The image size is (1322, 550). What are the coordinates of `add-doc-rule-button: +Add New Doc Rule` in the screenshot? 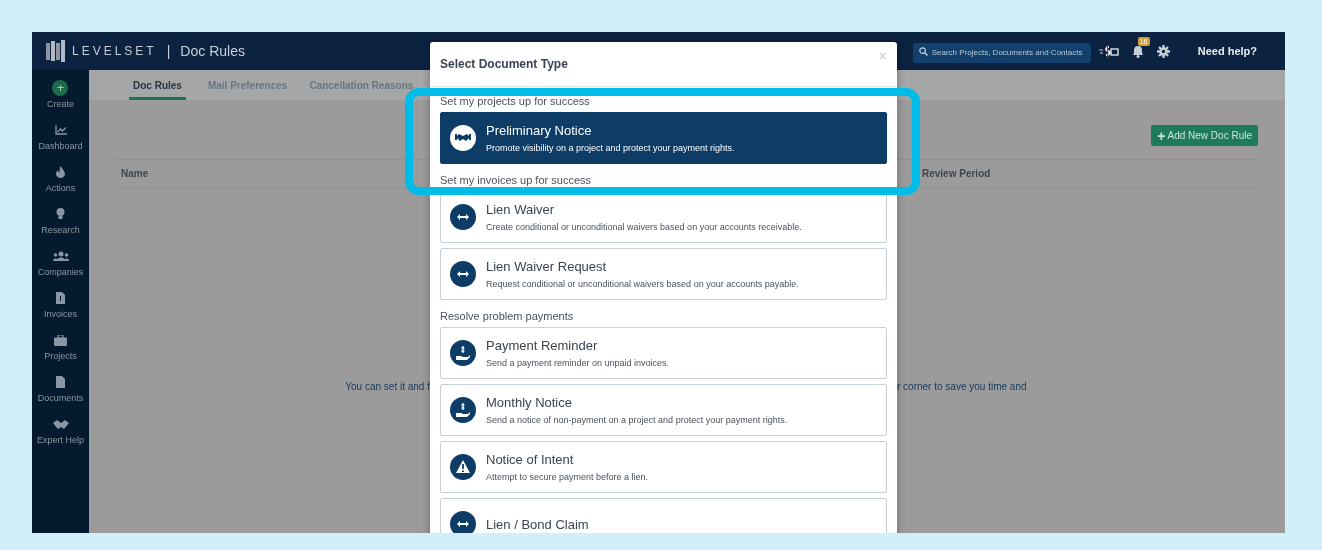 It's located at (1204, 135).